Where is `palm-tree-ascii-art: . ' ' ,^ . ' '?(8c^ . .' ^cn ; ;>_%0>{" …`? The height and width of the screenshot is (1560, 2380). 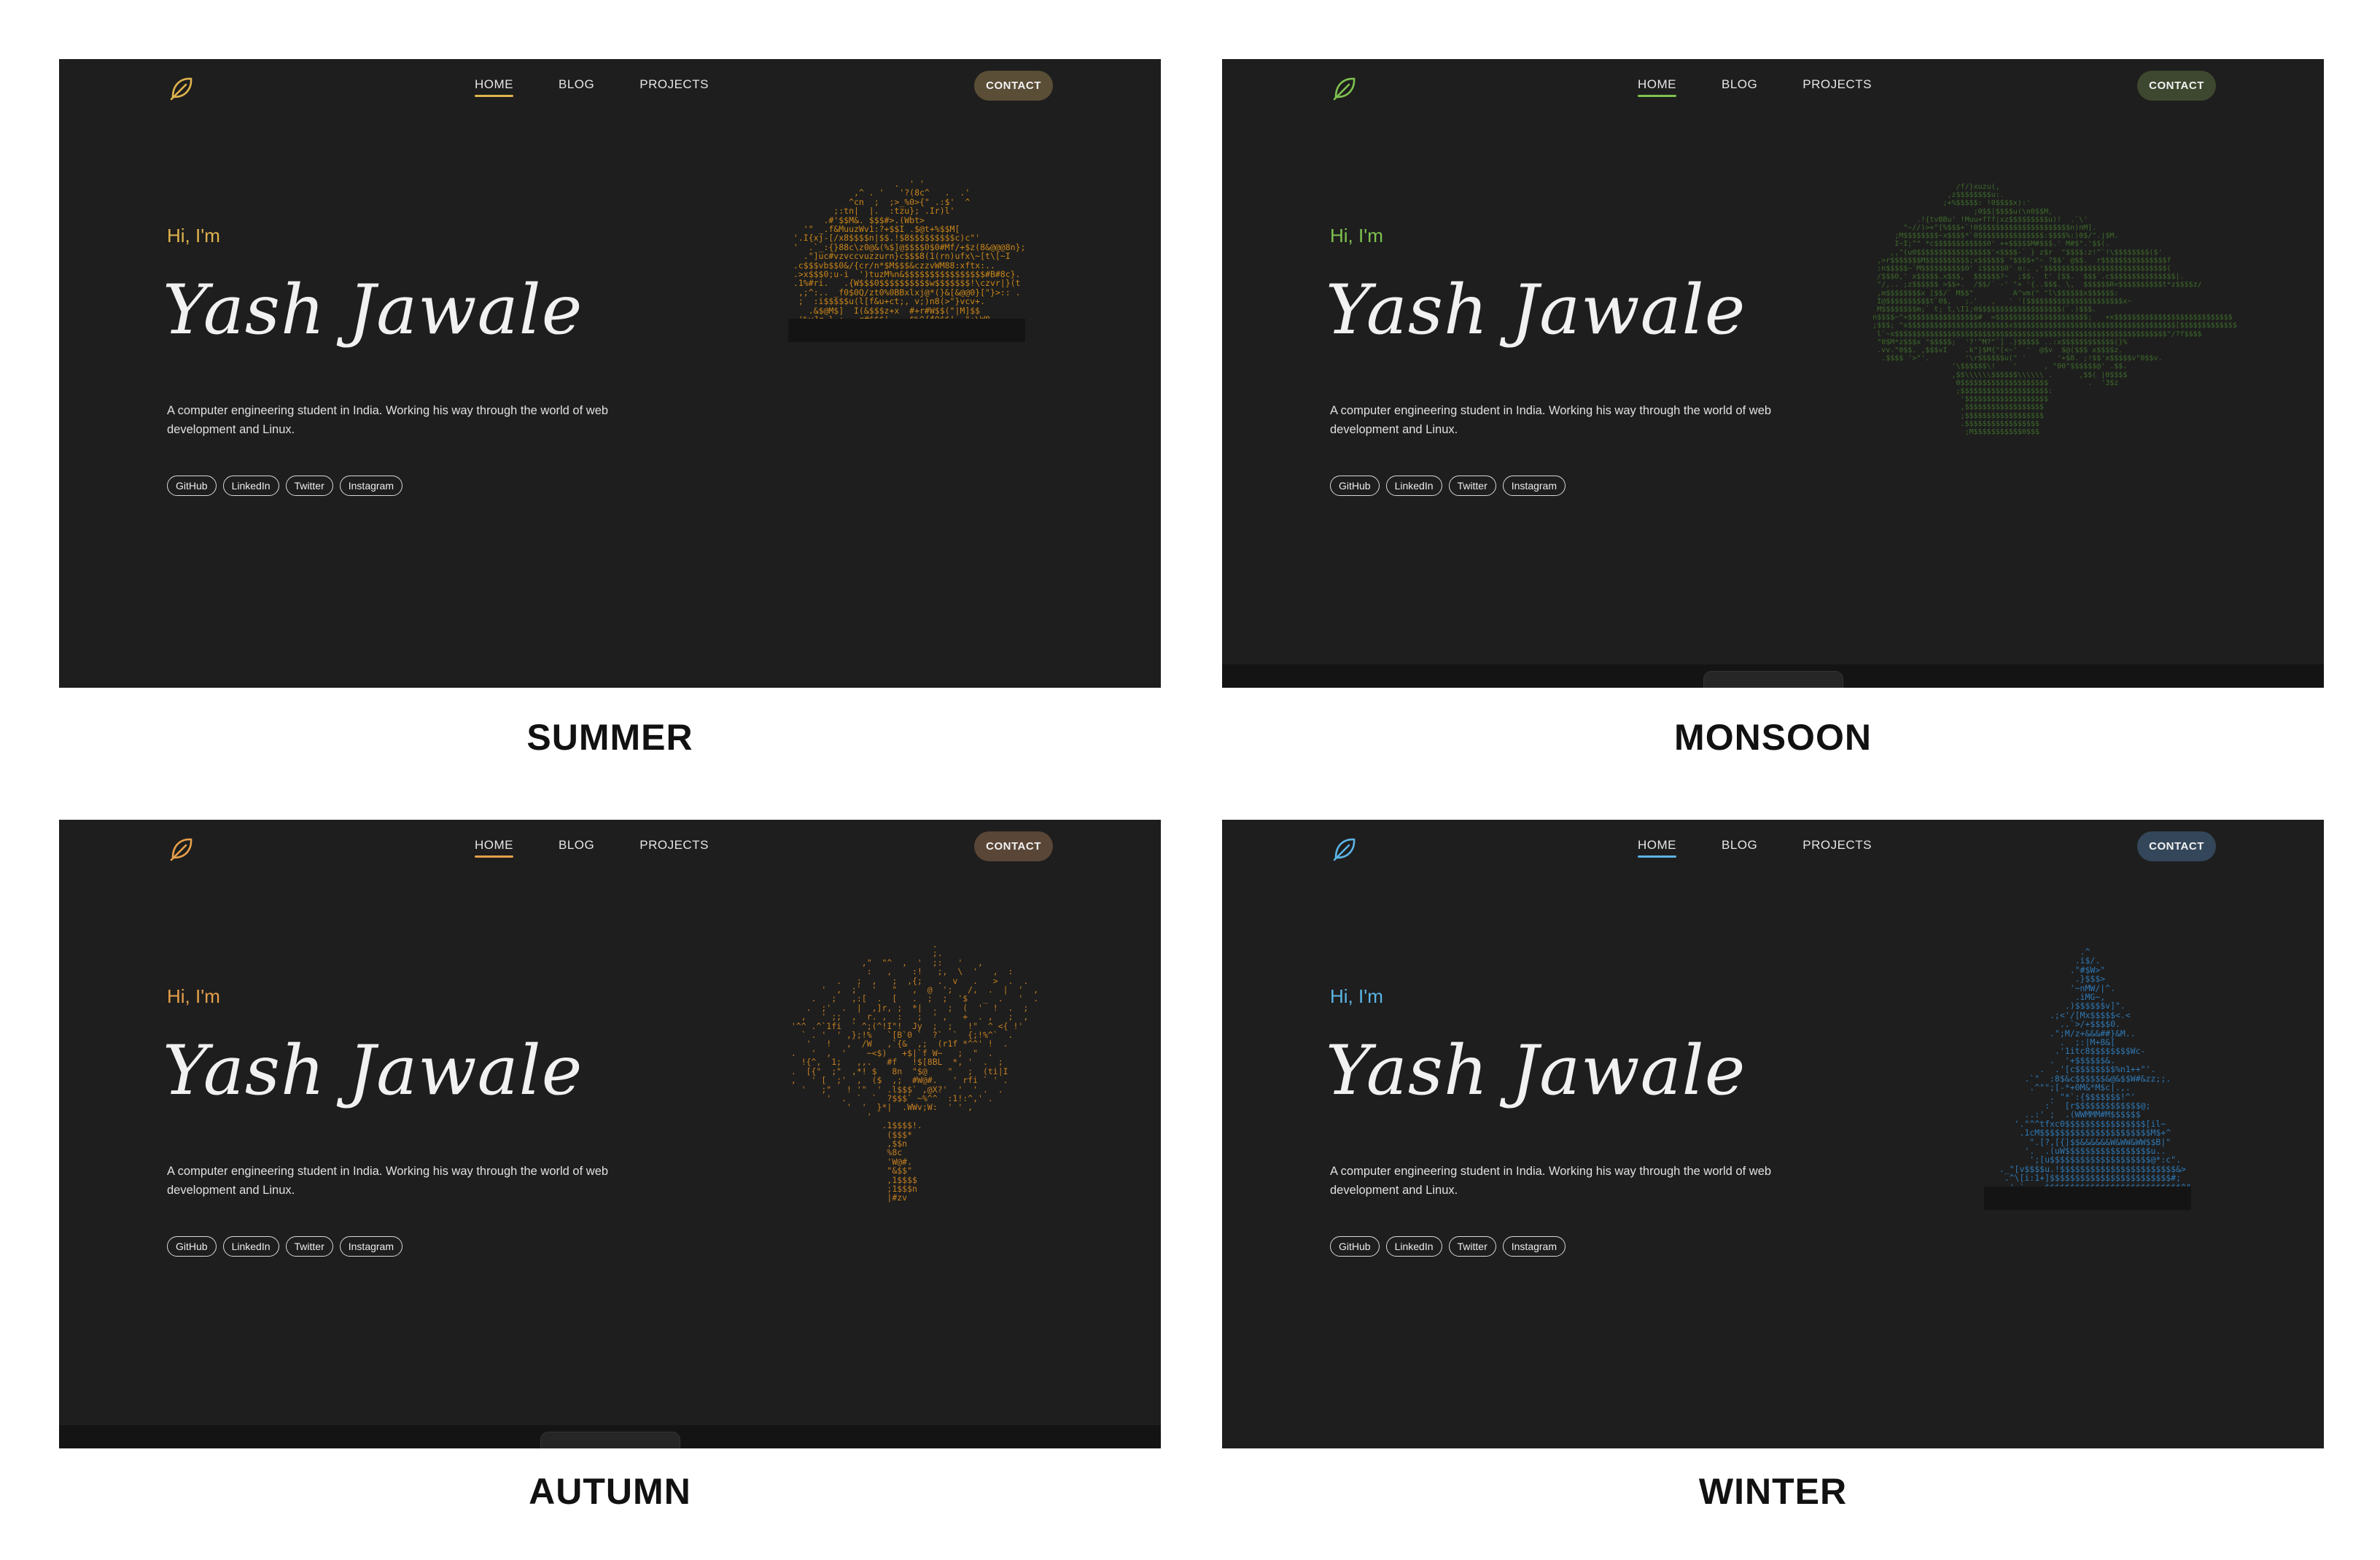
palm-tree-ascii-art: . ' ' ,^ . ' '?(8c^ . .' ^cn ; ;>_%0>{" … is located at coordinates (907, 261).